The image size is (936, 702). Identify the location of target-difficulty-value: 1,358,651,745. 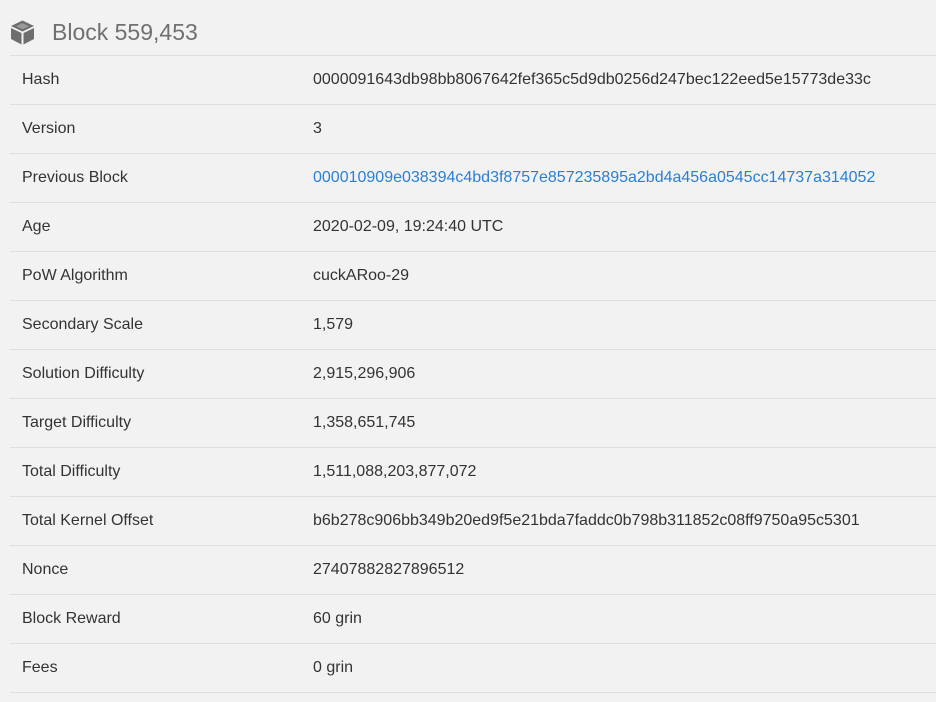
(364, 422).